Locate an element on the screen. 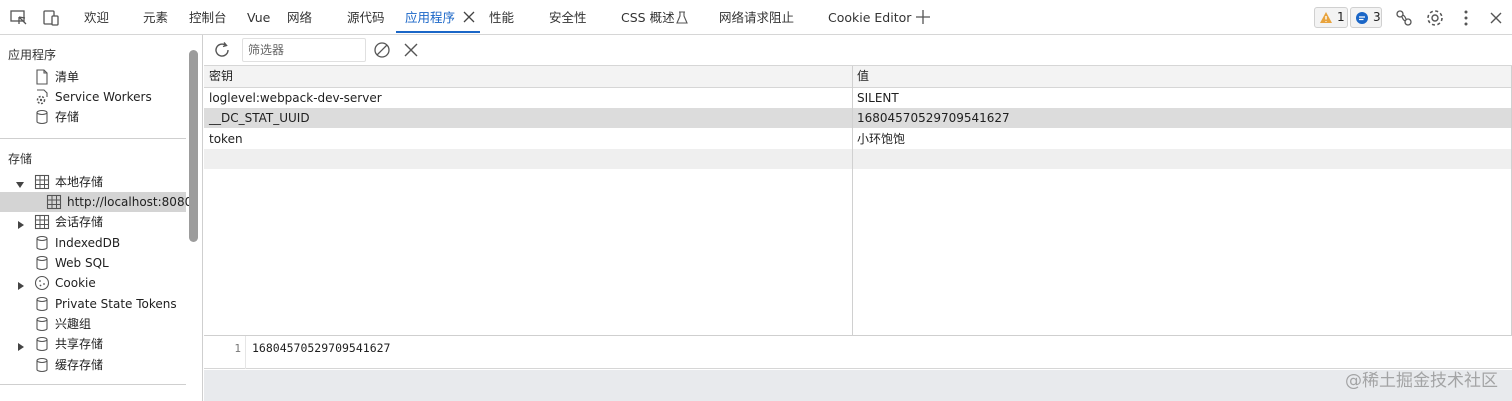 The height and width of the screenshot is (401, 1512). table-row-selected: __DC_STAT_UUID 16804570529709541627 is located at coordinates (858, 118).